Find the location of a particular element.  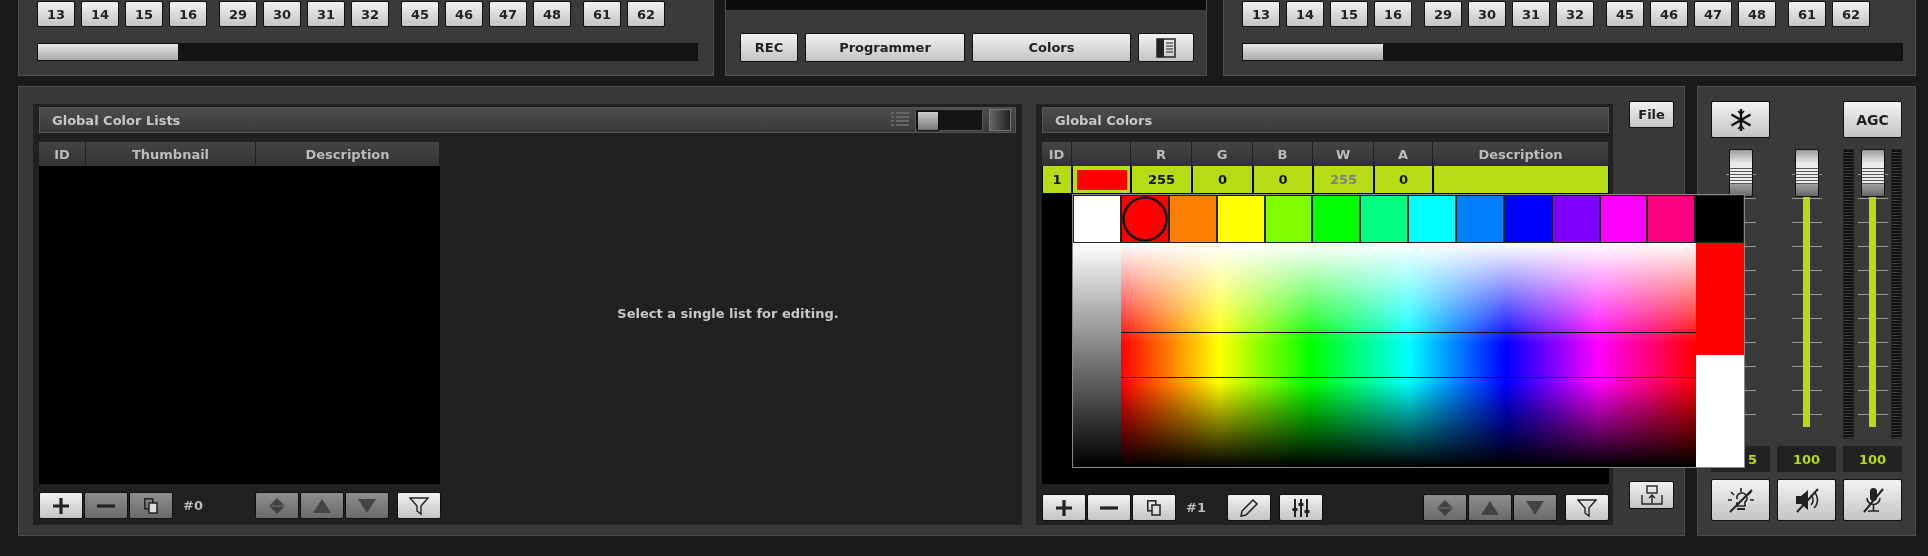

view-toggle is located at coordinates (949, 120).